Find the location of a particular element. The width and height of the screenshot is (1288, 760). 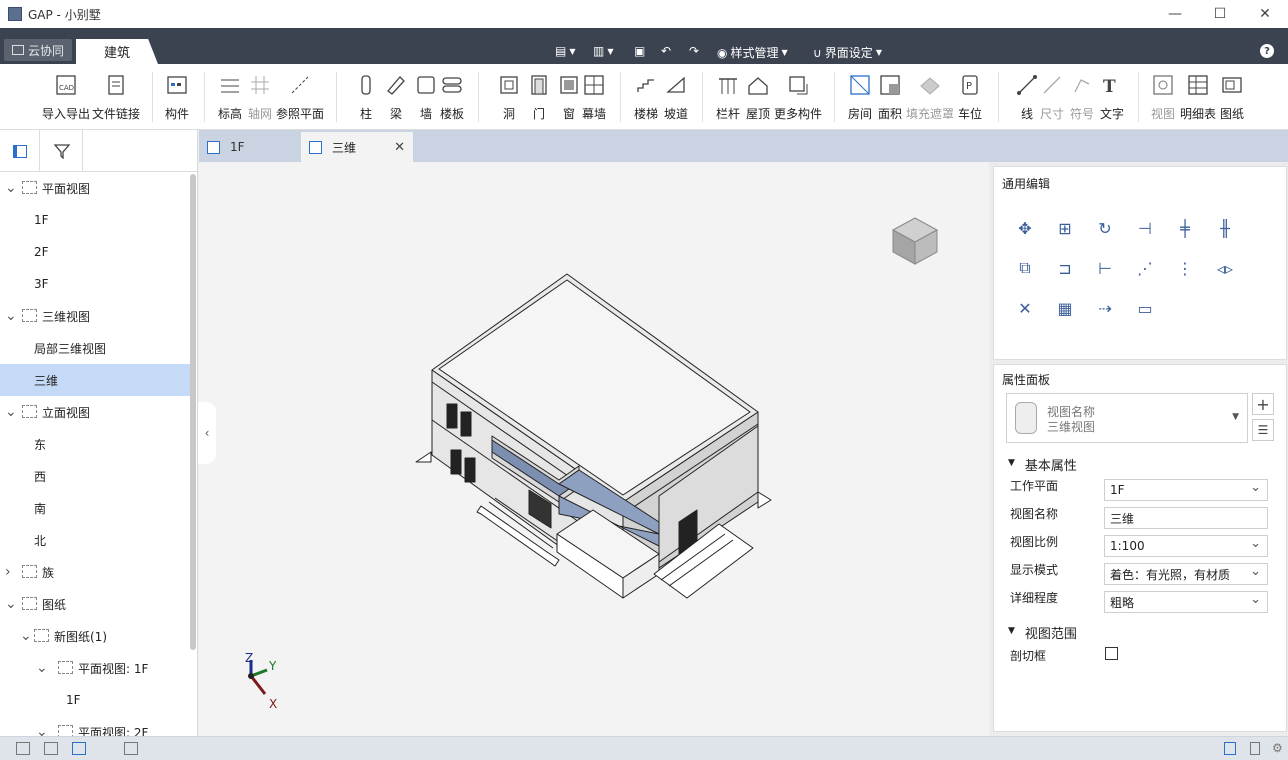

schedule-button: 明细表 is located at coordinates (1198, 98).